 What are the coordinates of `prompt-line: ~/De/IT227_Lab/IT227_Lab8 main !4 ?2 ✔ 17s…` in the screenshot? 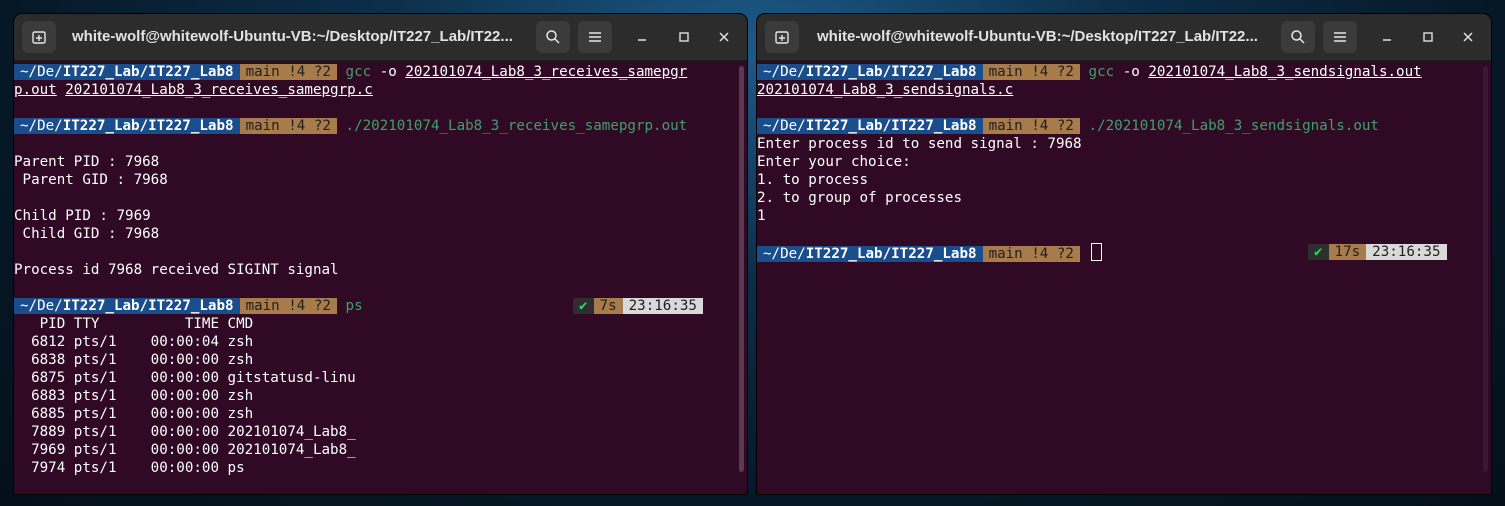 It's located at (1124, 252).